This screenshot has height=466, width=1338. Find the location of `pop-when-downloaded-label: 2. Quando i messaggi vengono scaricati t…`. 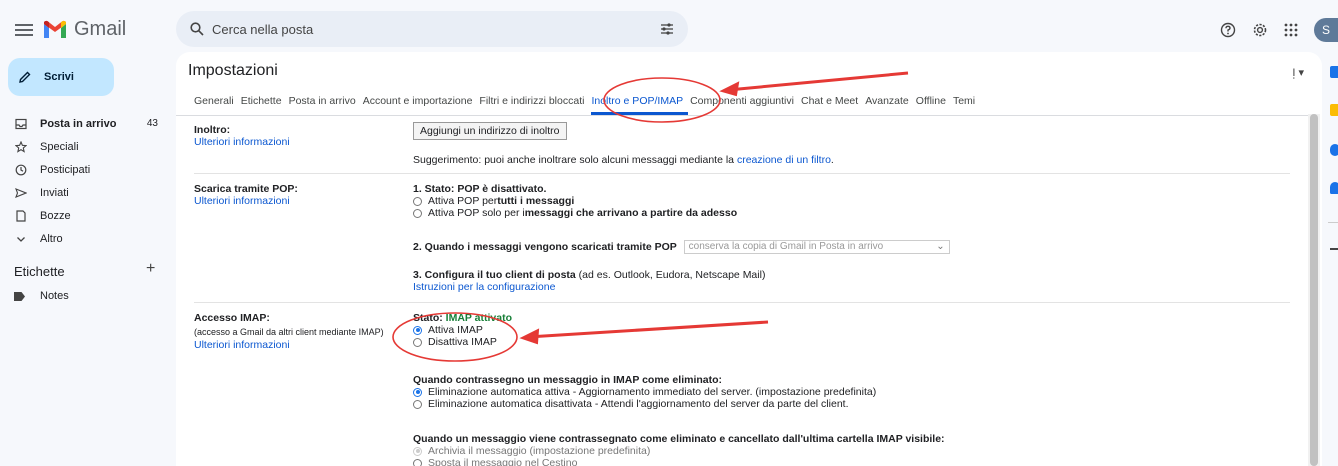

pop-when-downloaded-label: 2. Quando i messaggi vengono scaricati t… is located at coordinates (545, 246).